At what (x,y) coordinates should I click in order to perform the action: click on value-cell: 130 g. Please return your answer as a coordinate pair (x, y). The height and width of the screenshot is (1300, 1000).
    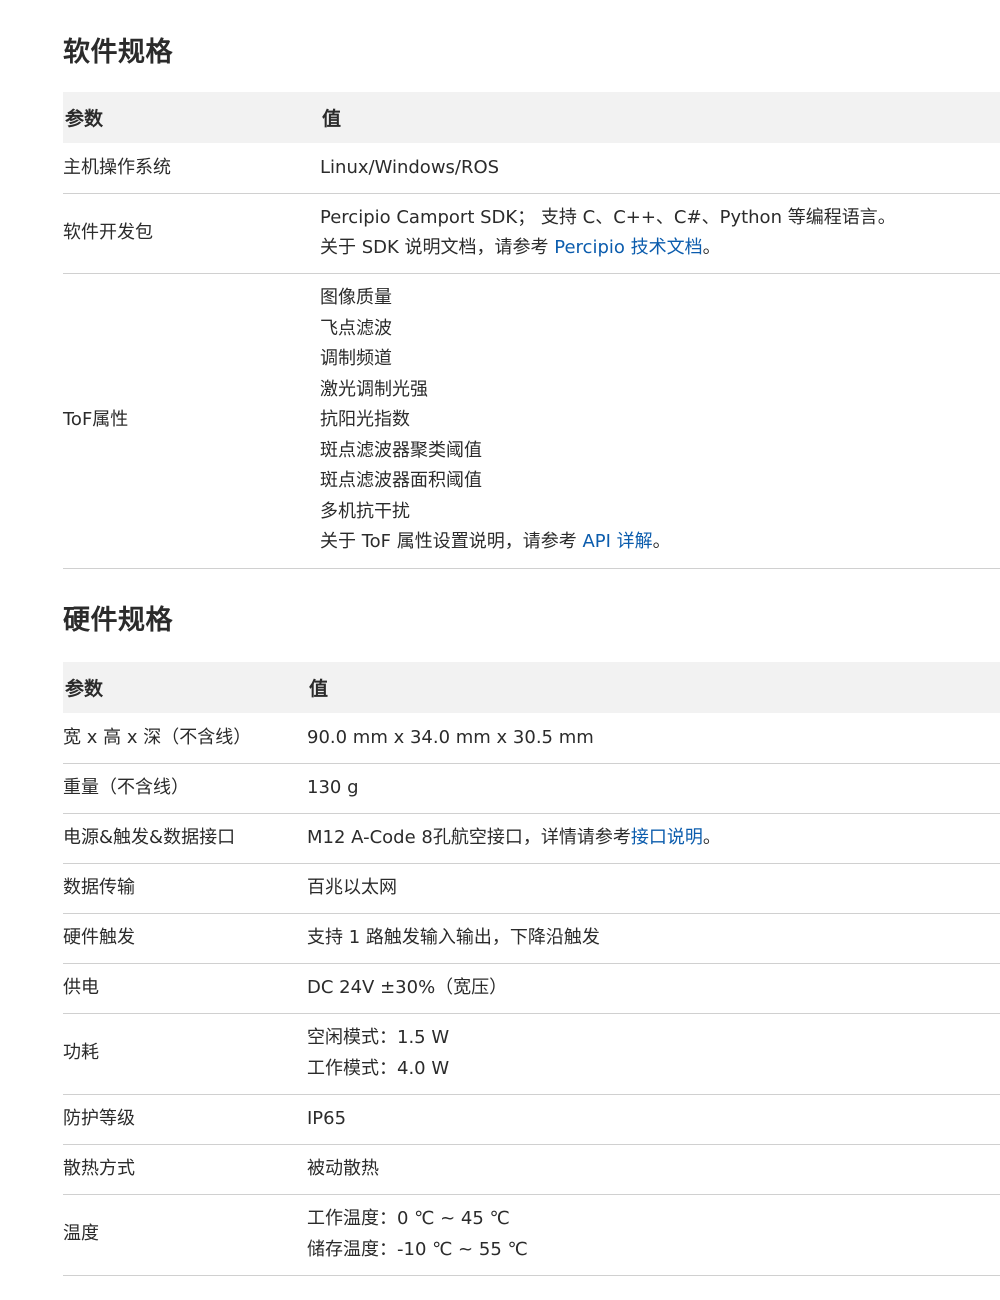
    Looking at the image, I should click on (653, 788).